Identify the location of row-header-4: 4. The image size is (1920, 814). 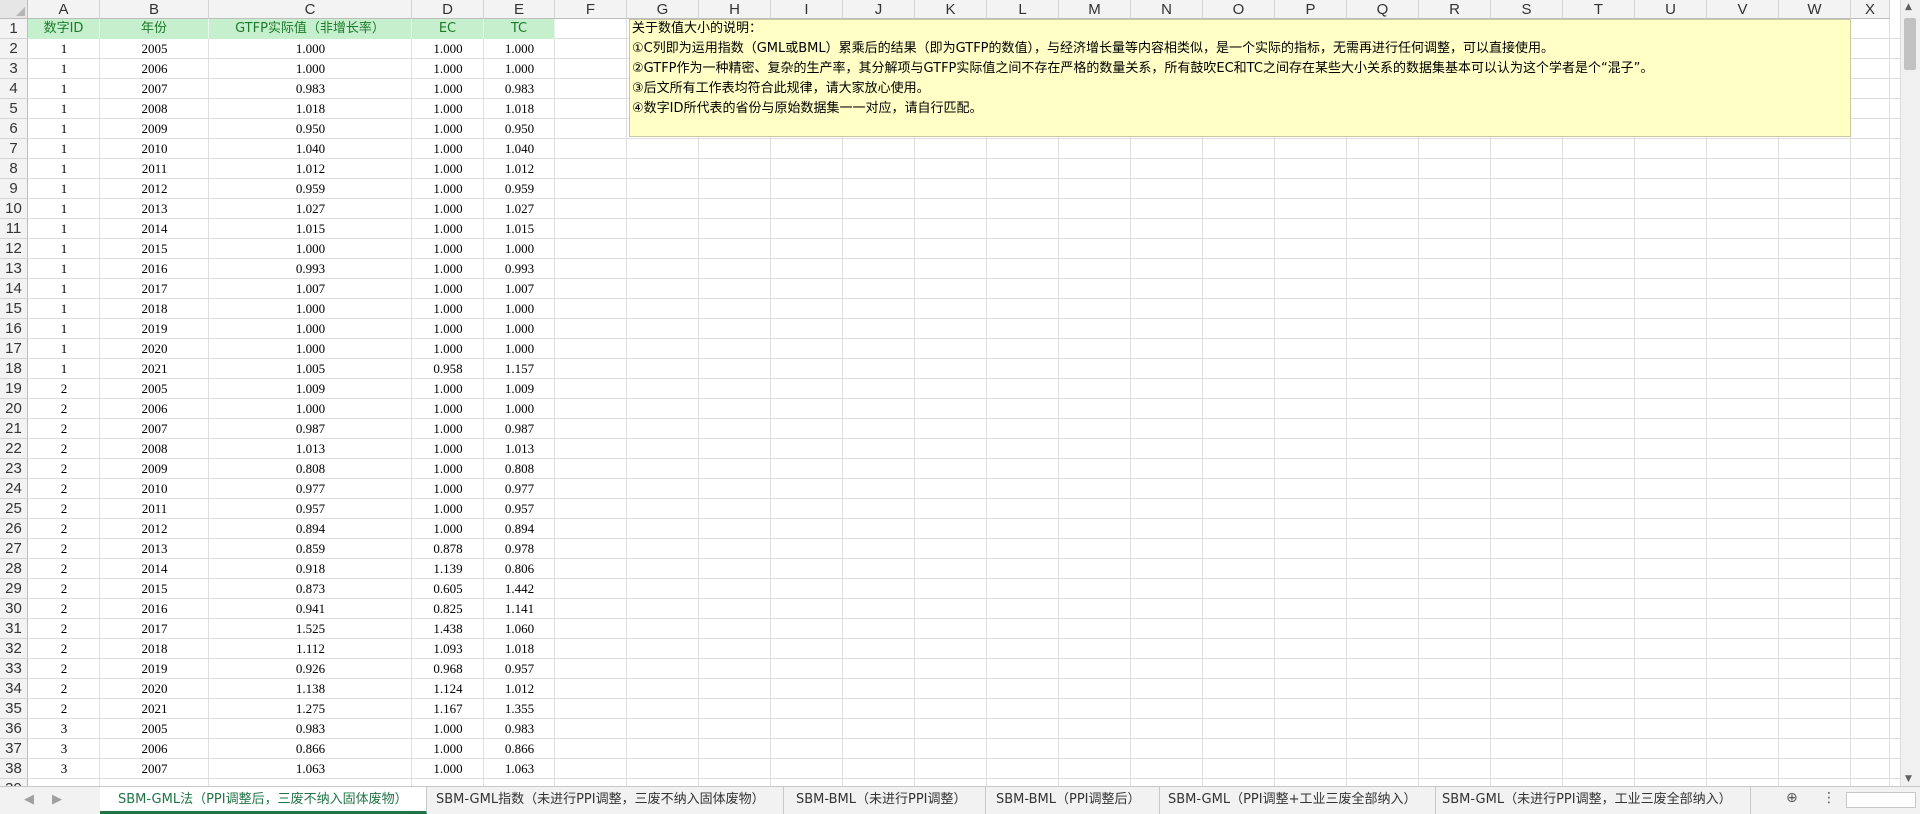
(14, 89).